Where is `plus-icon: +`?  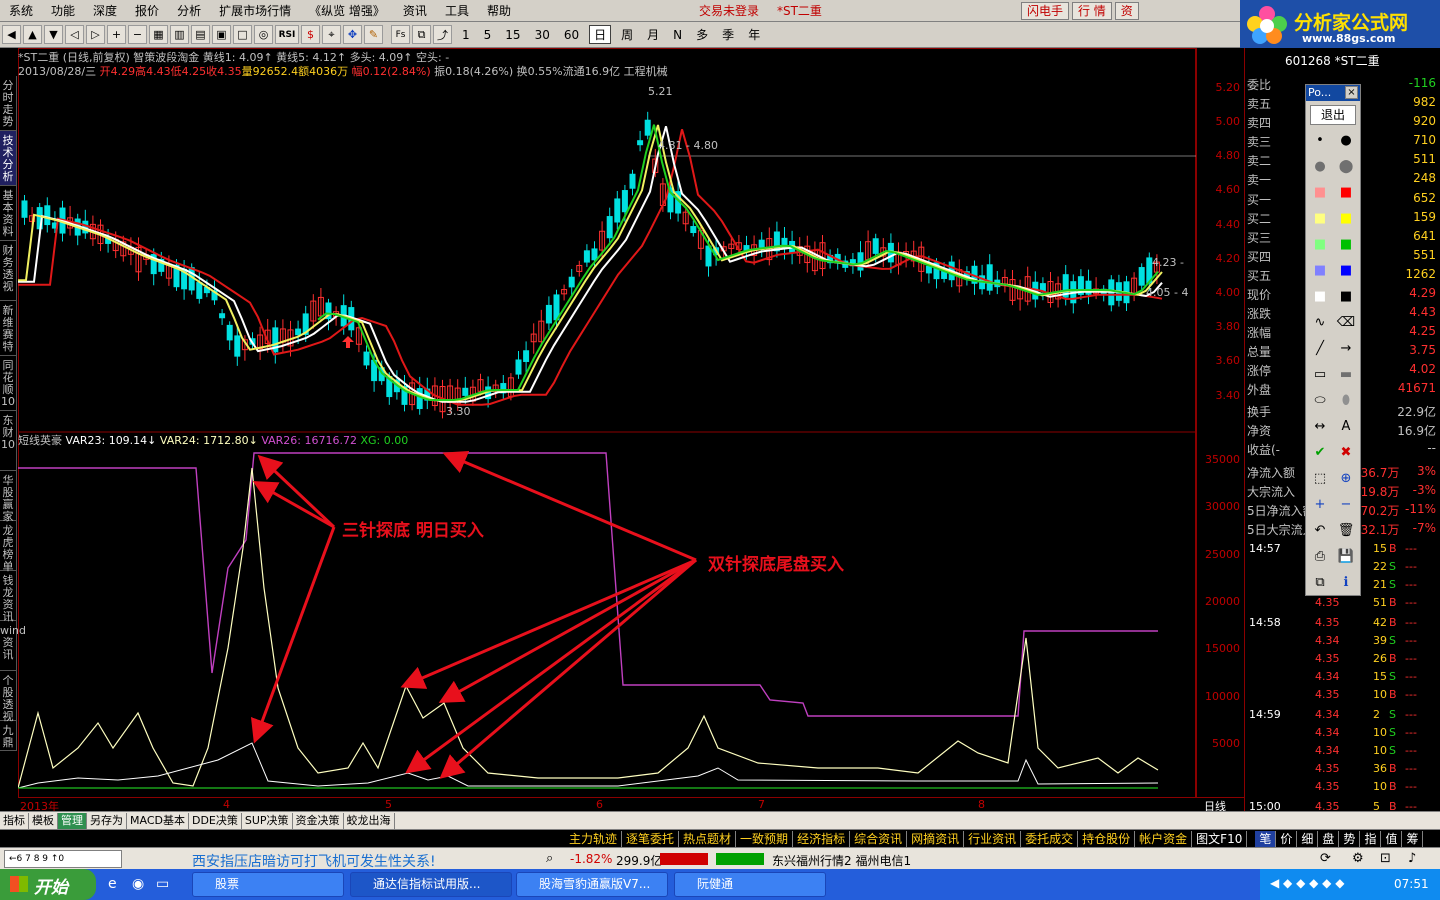 plus-icon: + is located at coordinates (1320, 504).